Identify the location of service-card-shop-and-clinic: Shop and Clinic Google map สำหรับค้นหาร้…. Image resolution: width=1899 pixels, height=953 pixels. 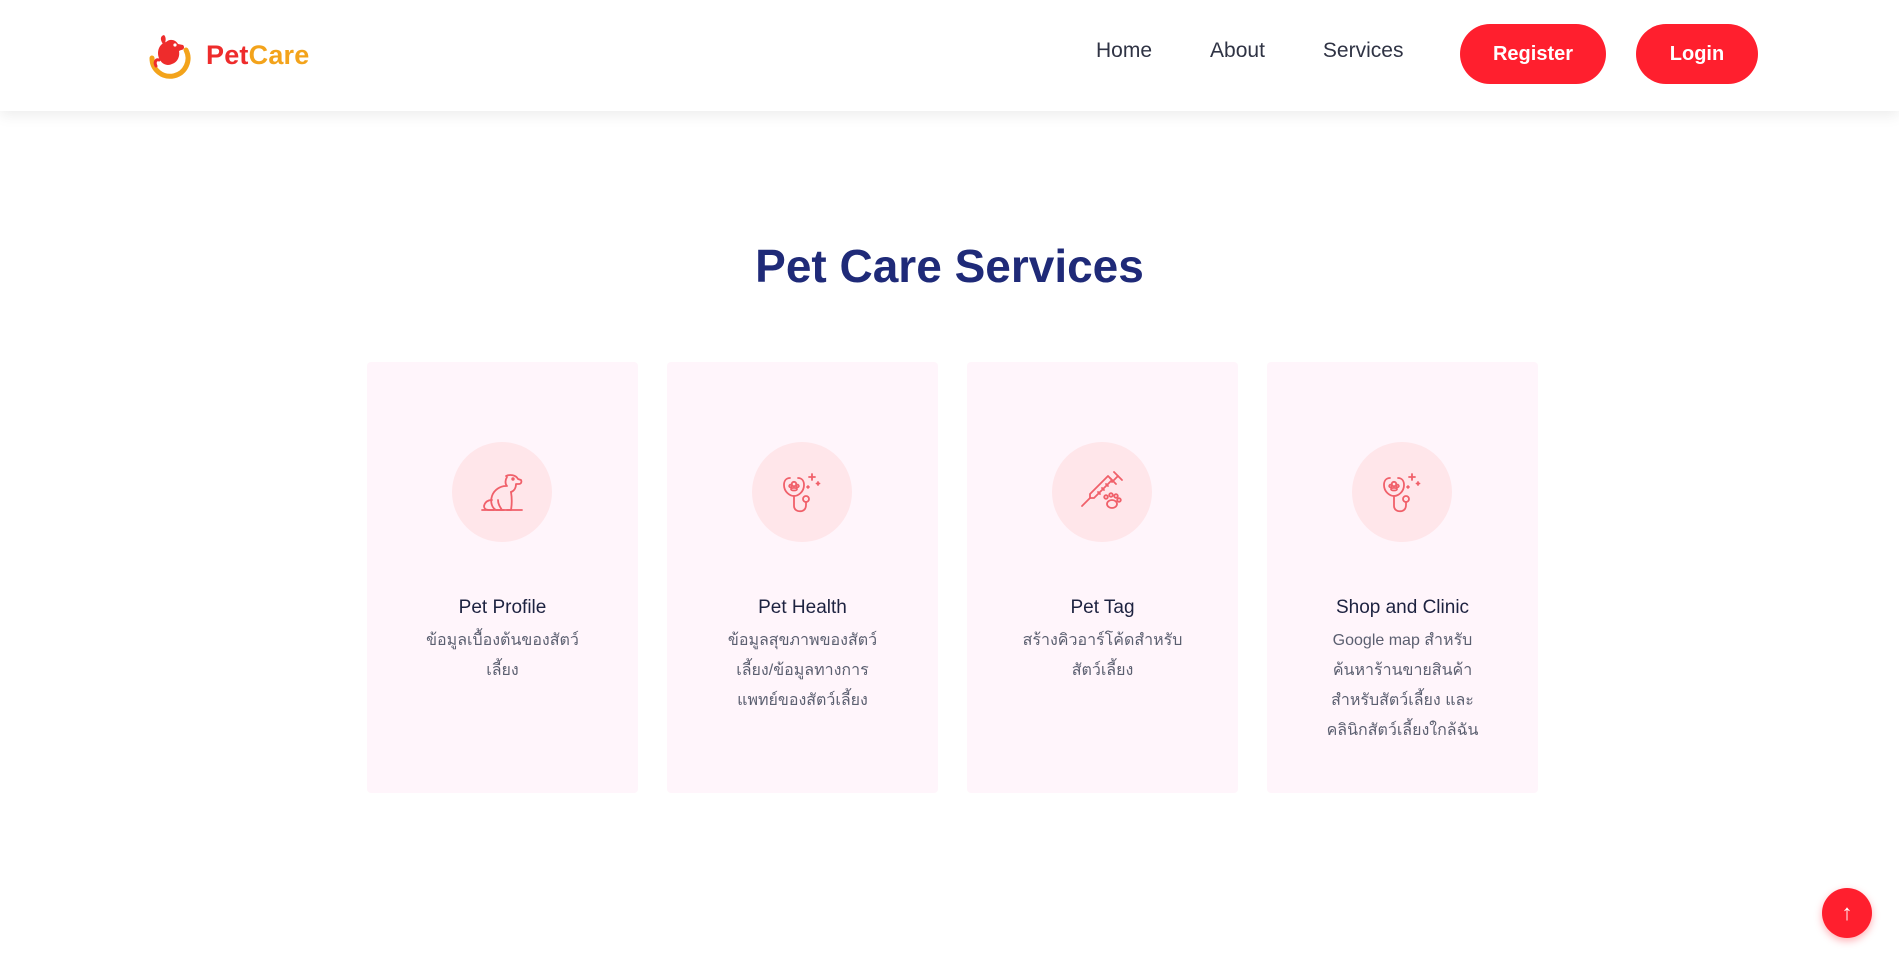
(1402, 577).